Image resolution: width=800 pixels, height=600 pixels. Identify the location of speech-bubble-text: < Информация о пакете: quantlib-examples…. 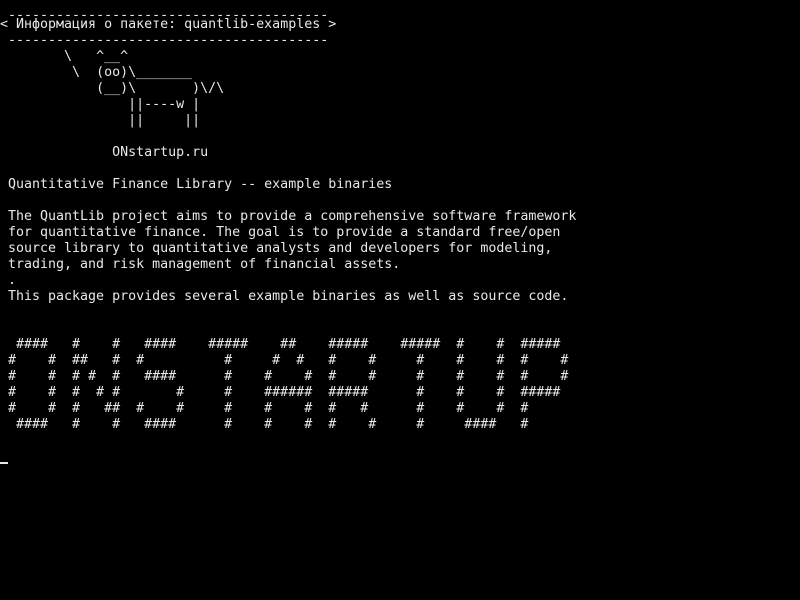
(168, 24).